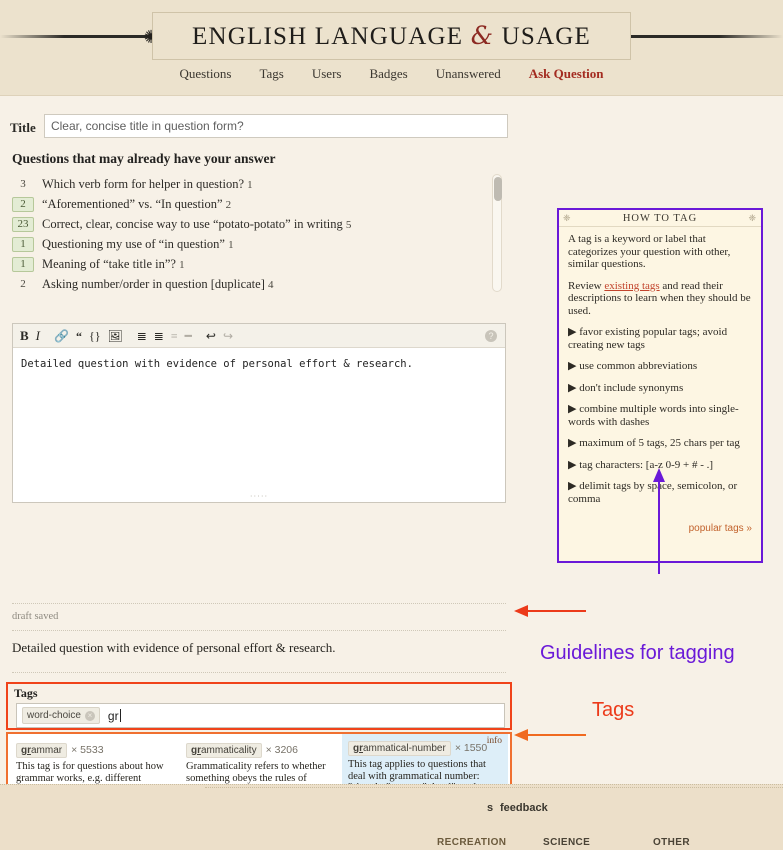 Image resolution: width=783 pixels, height=850 pixels. What do you see at coordinates (61, 336) in the screenshot?
I see `hyperlink-icon: 🔗` at bounding box center [61, 336].